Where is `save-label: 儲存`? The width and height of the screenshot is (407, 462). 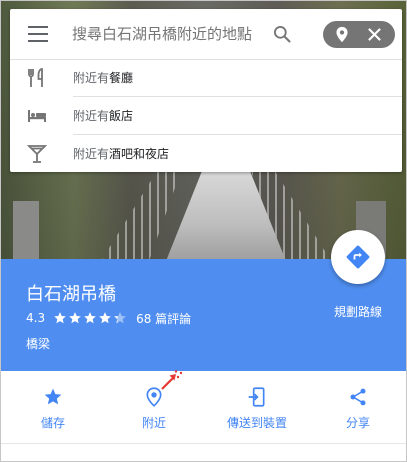 save-label: 儲存 is located at coordinates (52, 423).